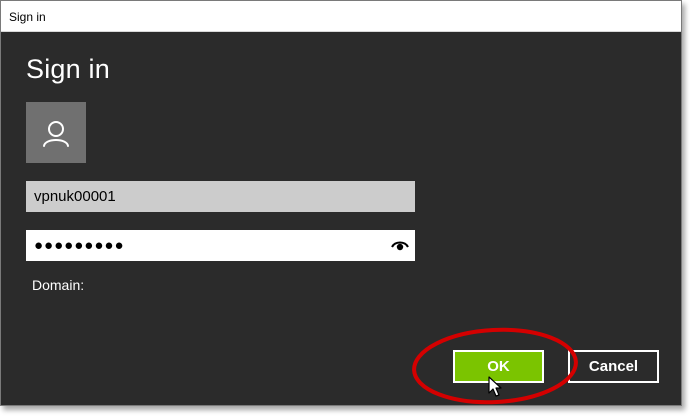 This screenshot has height=417, width=690. I want to click on domain-label: Domain:, so click(58, 285).